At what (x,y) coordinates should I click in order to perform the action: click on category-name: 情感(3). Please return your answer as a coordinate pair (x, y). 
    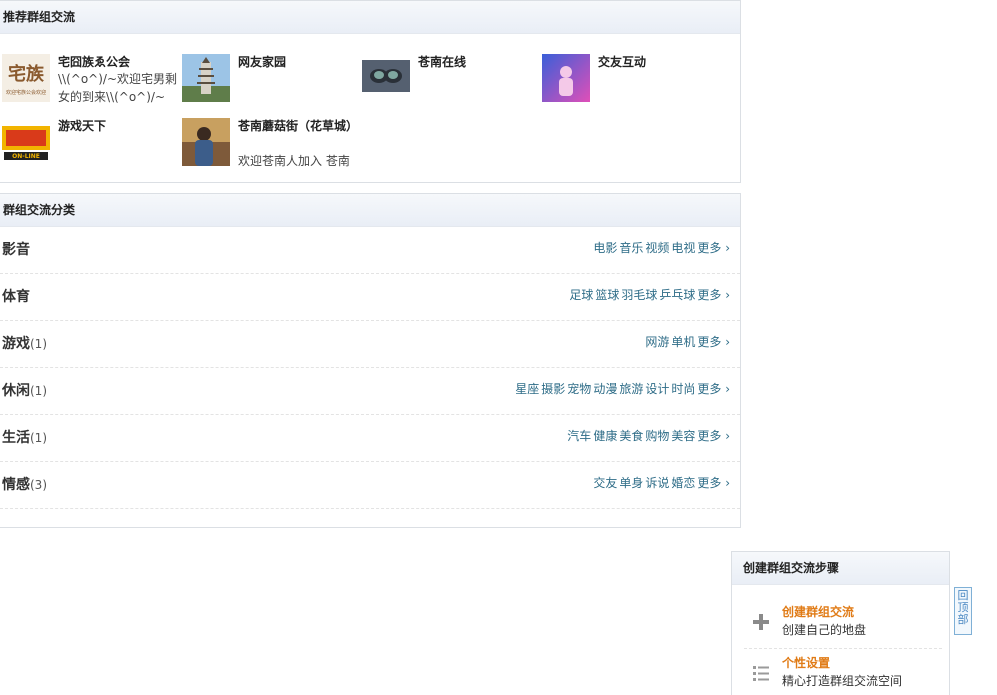
    Looking at the image, I should click on (24, 484).